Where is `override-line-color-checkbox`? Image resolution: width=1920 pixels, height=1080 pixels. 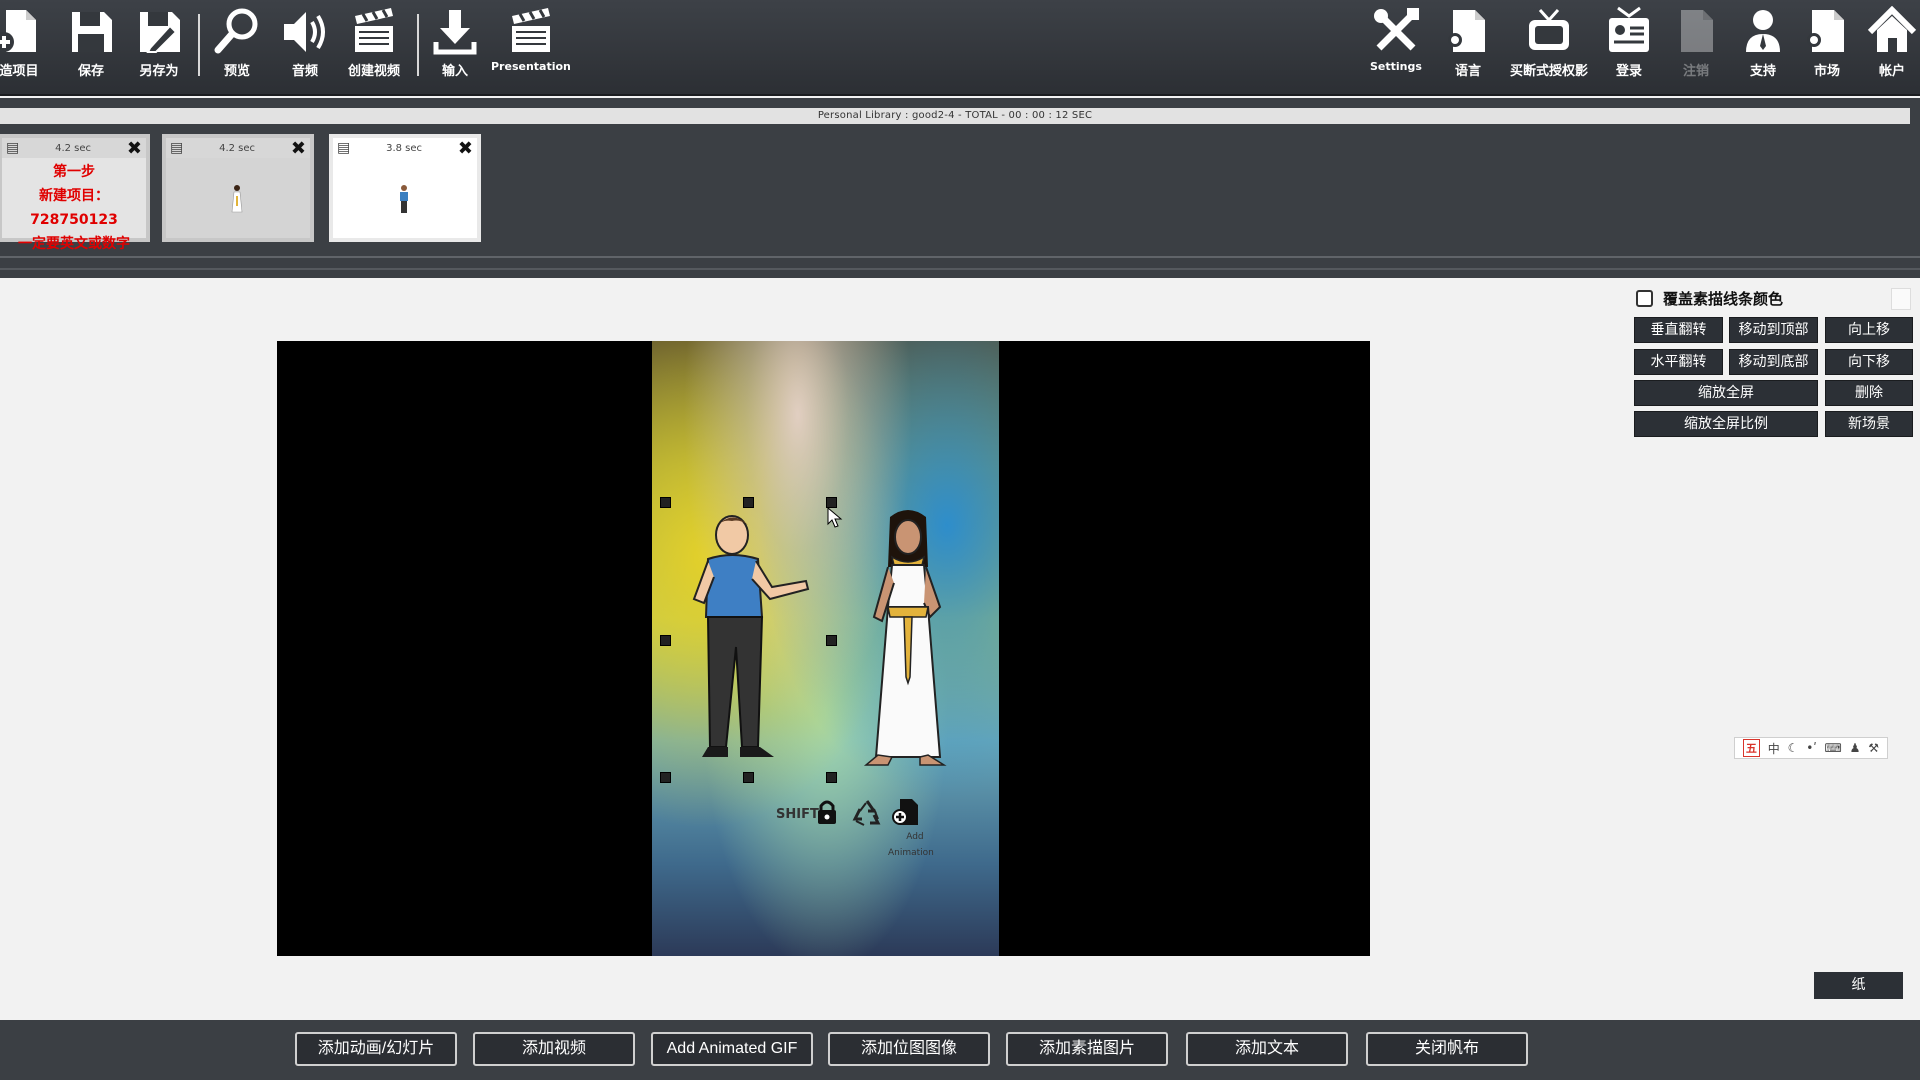
override-line-color-checkbox is located at coordinates (1644, 298).